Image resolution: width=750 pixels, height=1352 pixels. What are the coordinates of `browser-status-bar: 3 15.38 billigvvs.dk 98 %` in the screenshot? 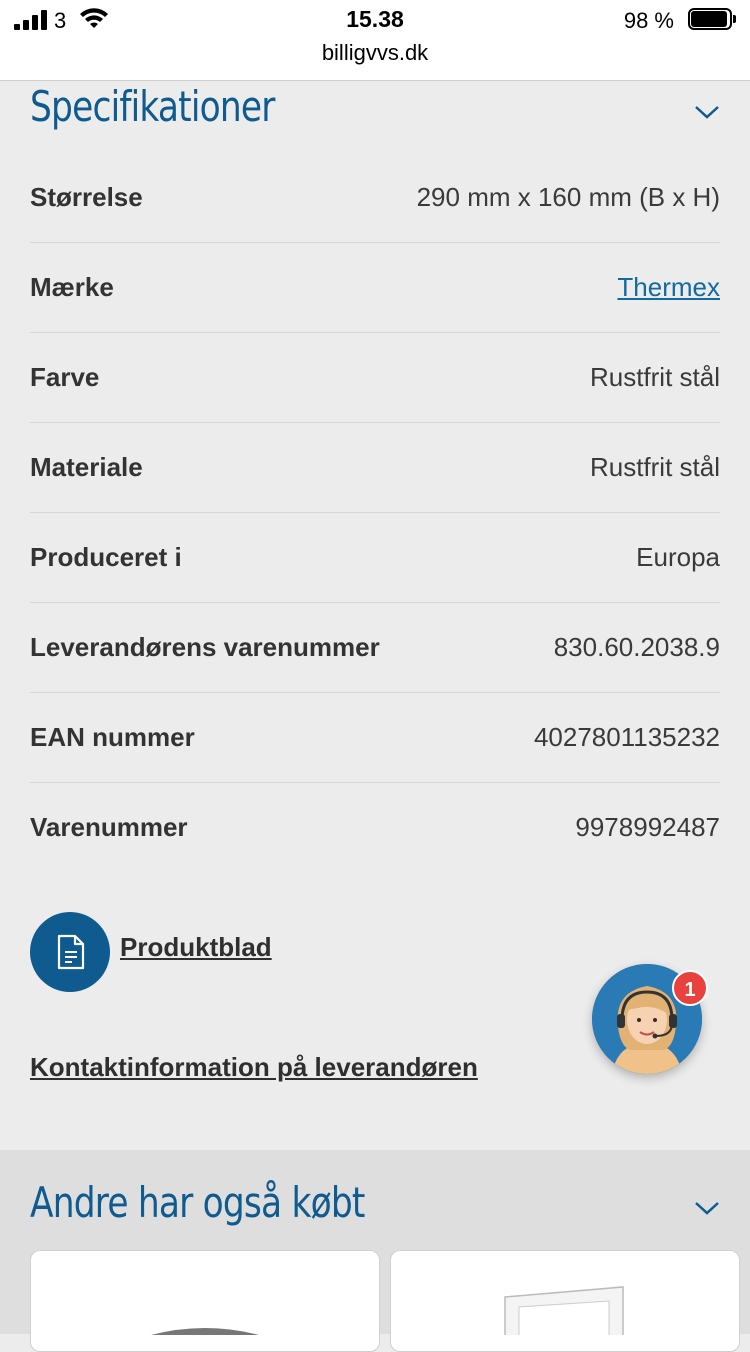 It's located at (375, 40).